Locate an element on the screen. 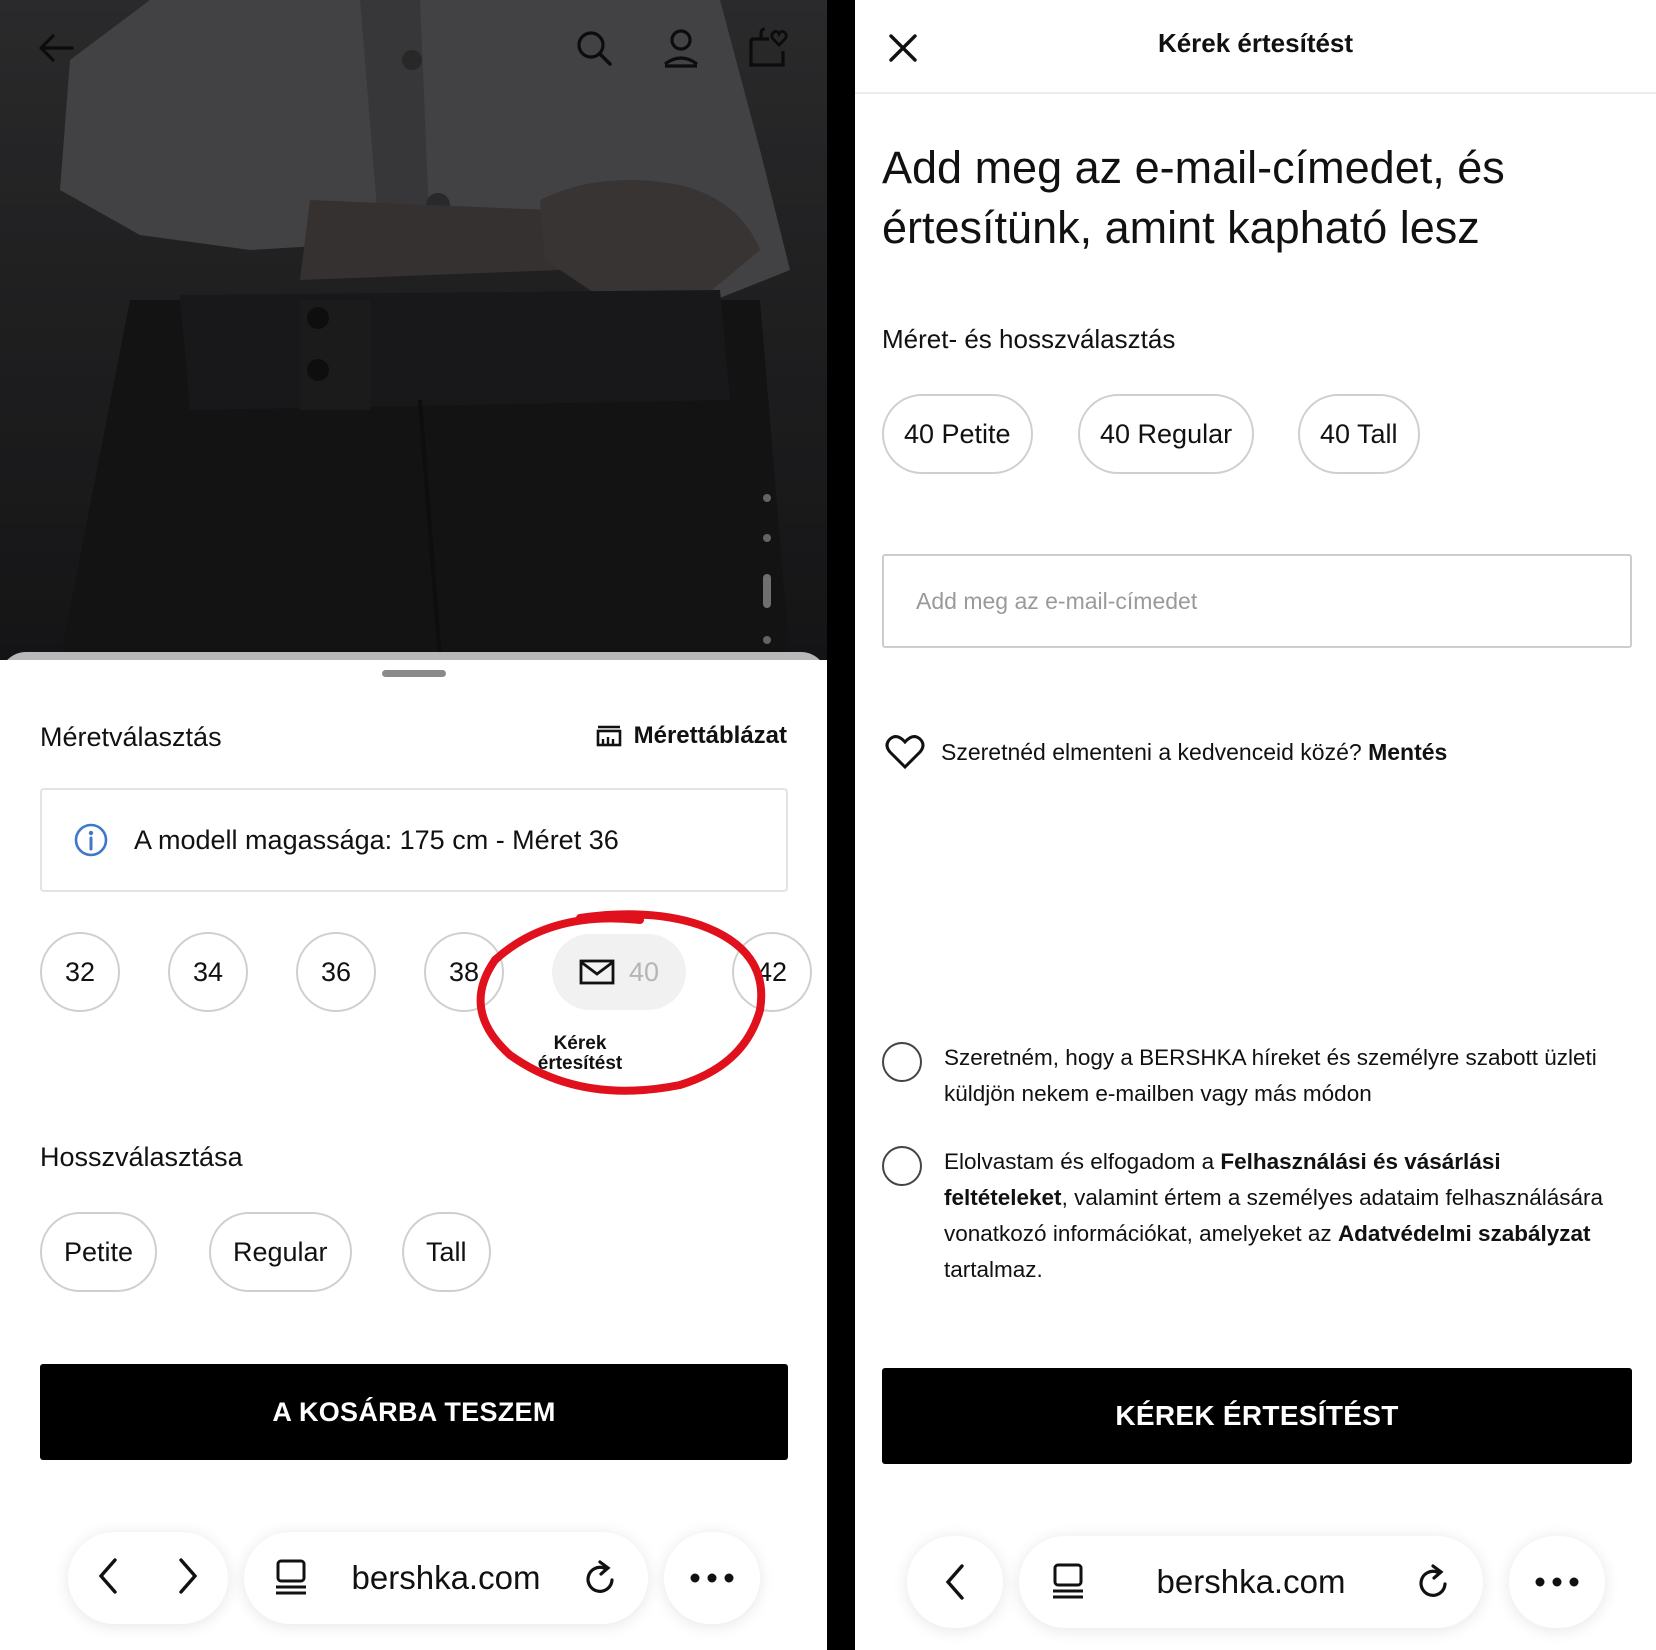 The width and height of the screenshot is (1656, 1650). size-chart-link: Mérettáblázat is located at coordinates (691, 736).